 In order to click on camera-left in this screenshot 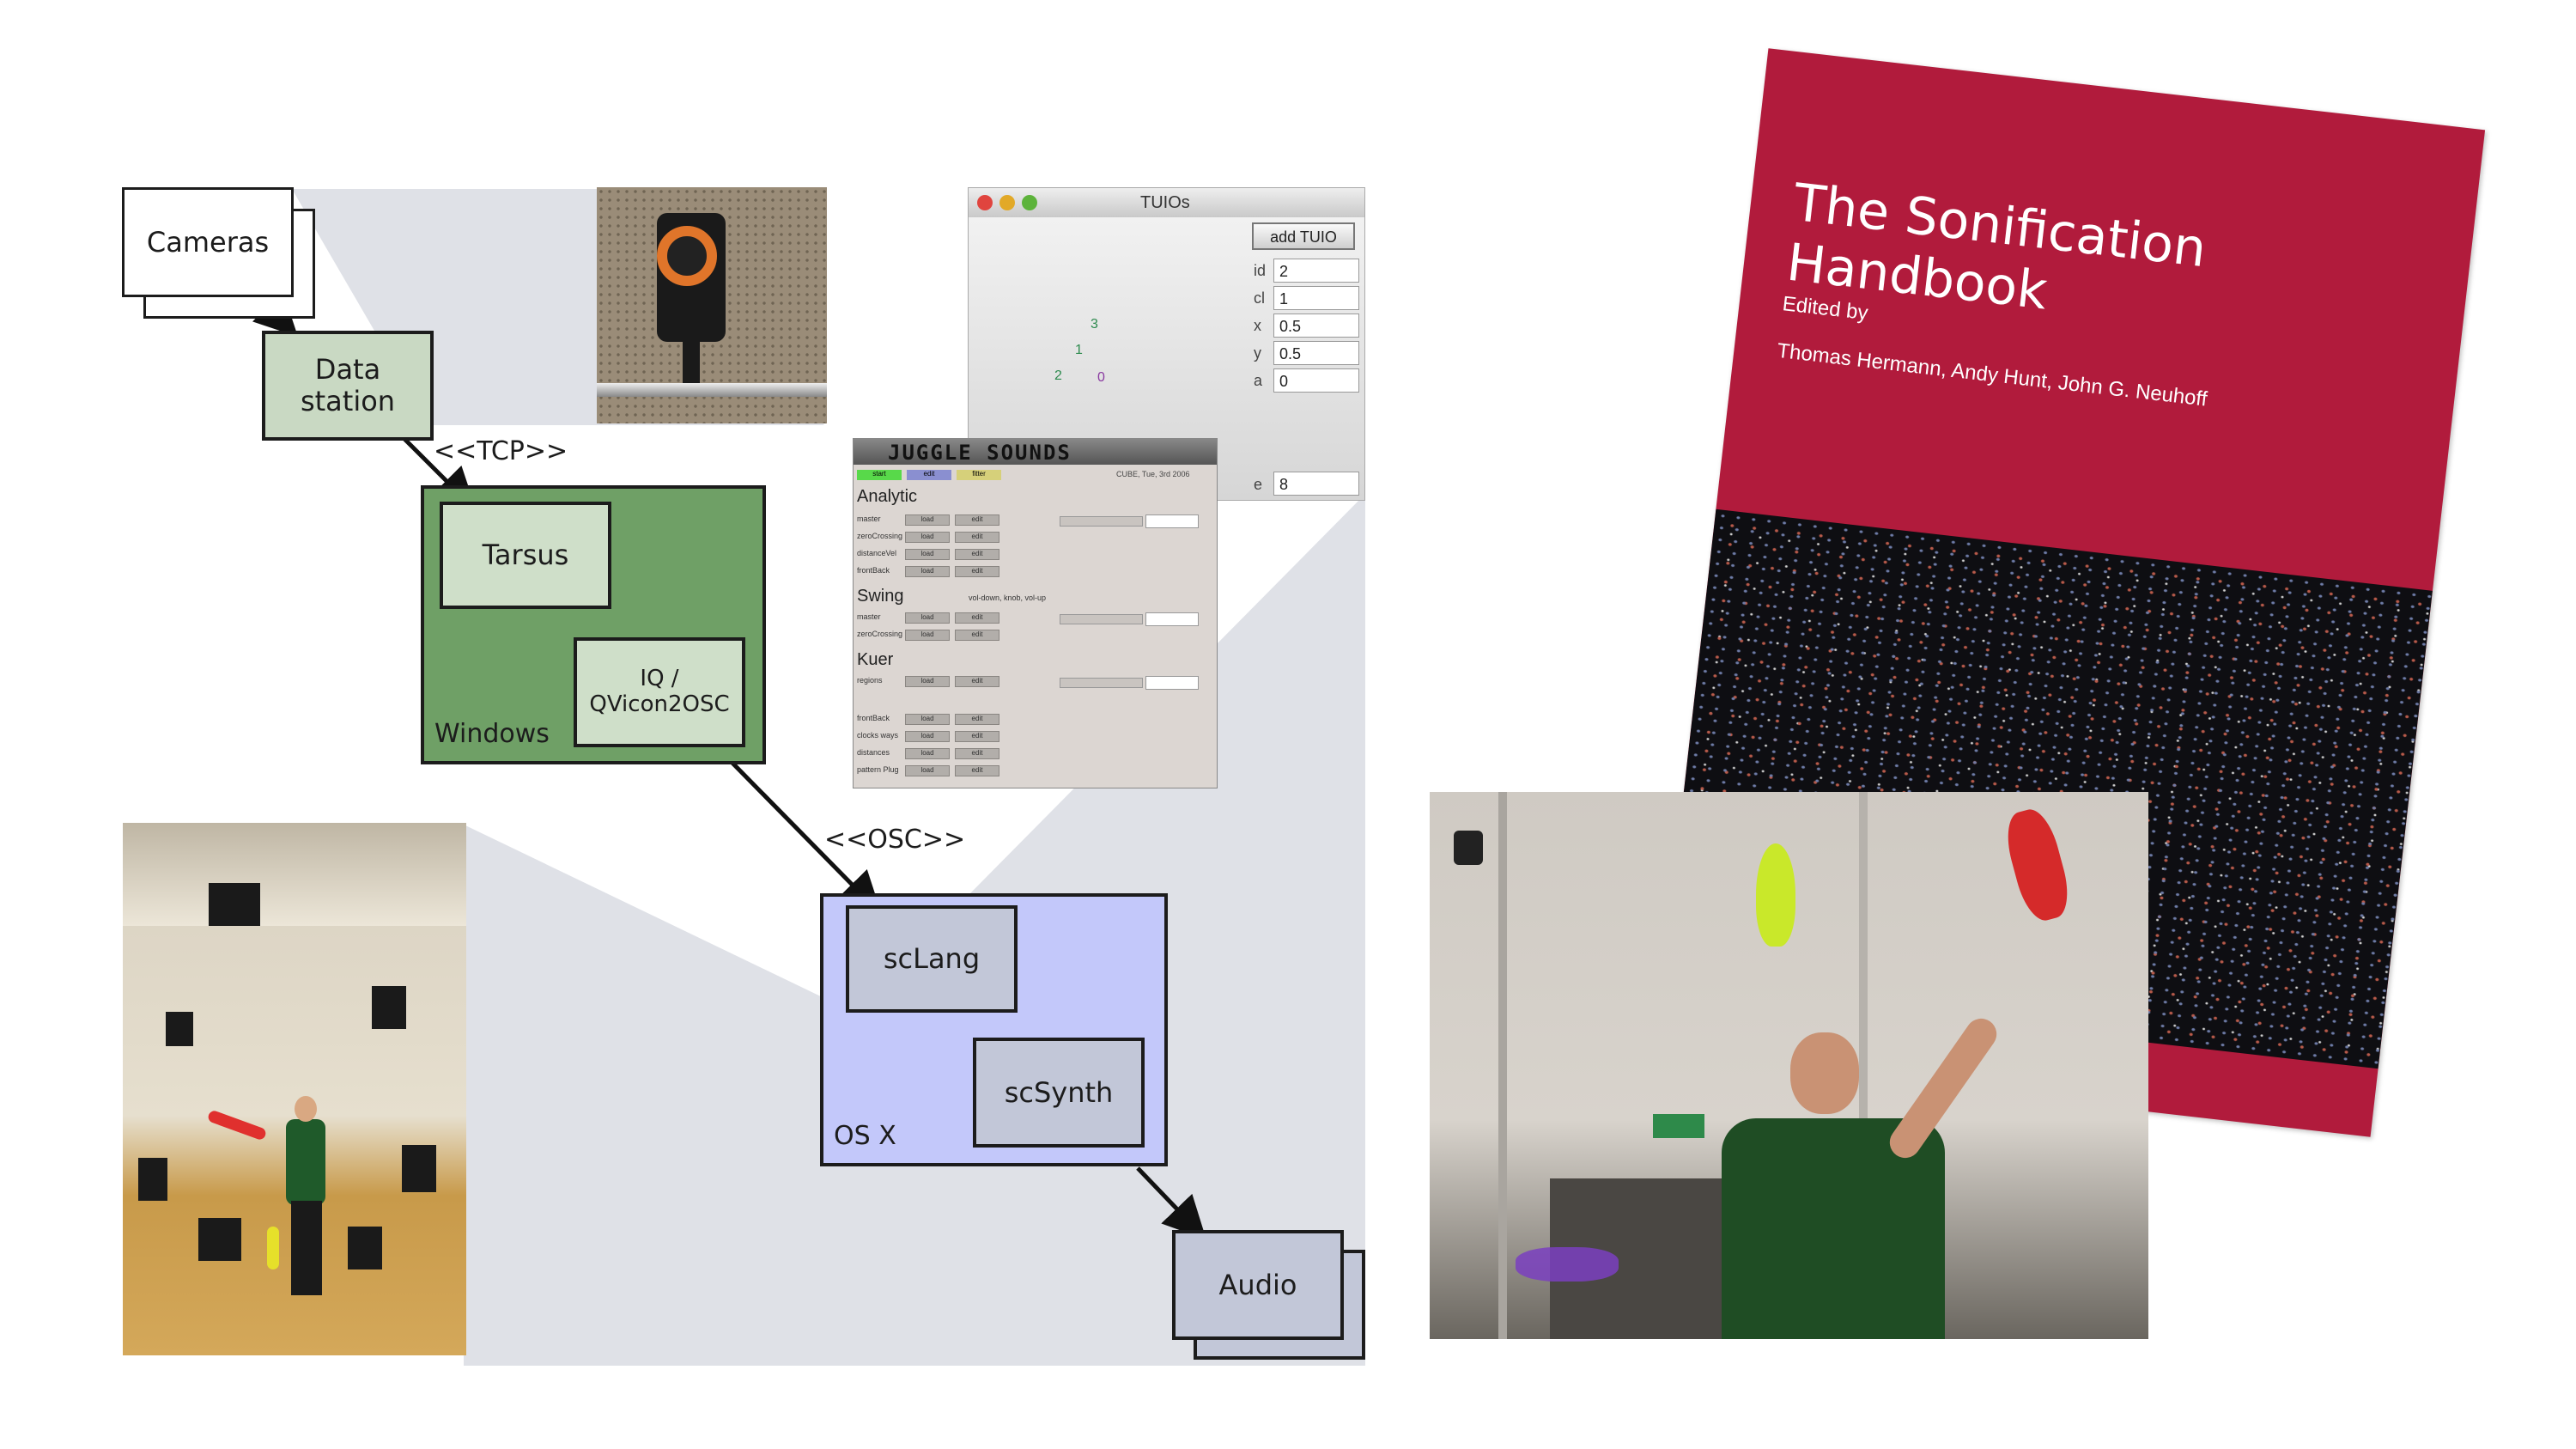, I will do `click(1469, 848)`.